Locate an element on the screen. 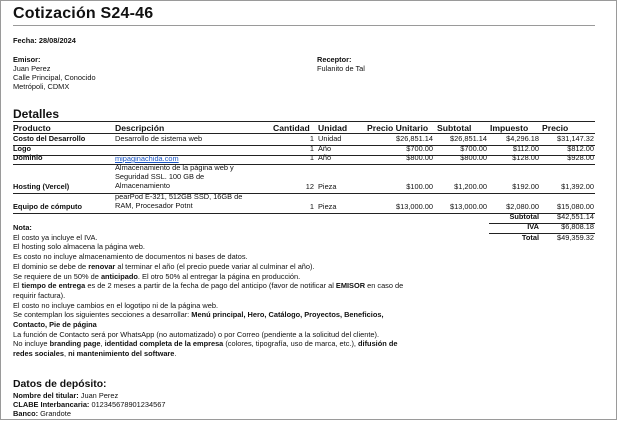  table-cell-impuesto: $4,296.18 is located at coordinates (522, 138).